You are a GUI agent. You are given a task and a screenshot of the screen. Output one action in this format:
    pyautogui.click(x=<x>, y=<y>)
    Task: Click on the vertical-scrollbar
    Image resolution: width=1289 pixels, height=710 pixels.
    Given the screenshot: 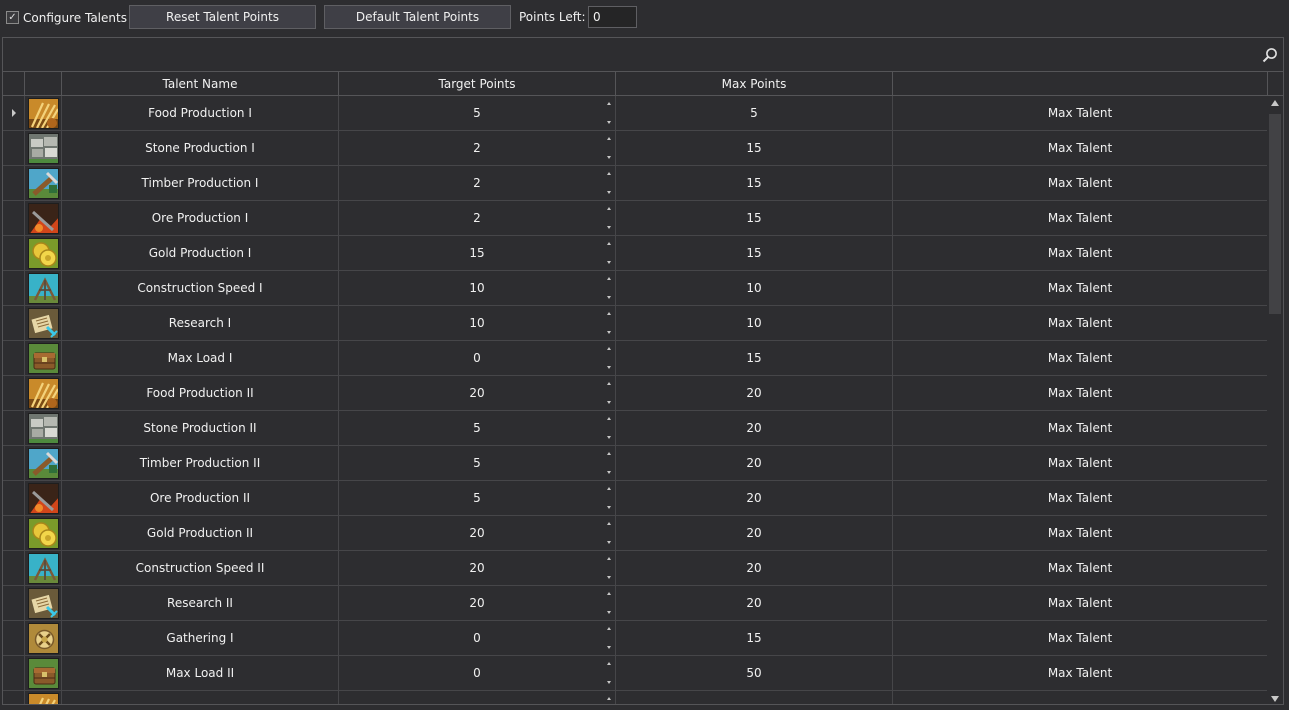 What is the action you would take?
    pyautogui.click(x=1275, y=400)
    